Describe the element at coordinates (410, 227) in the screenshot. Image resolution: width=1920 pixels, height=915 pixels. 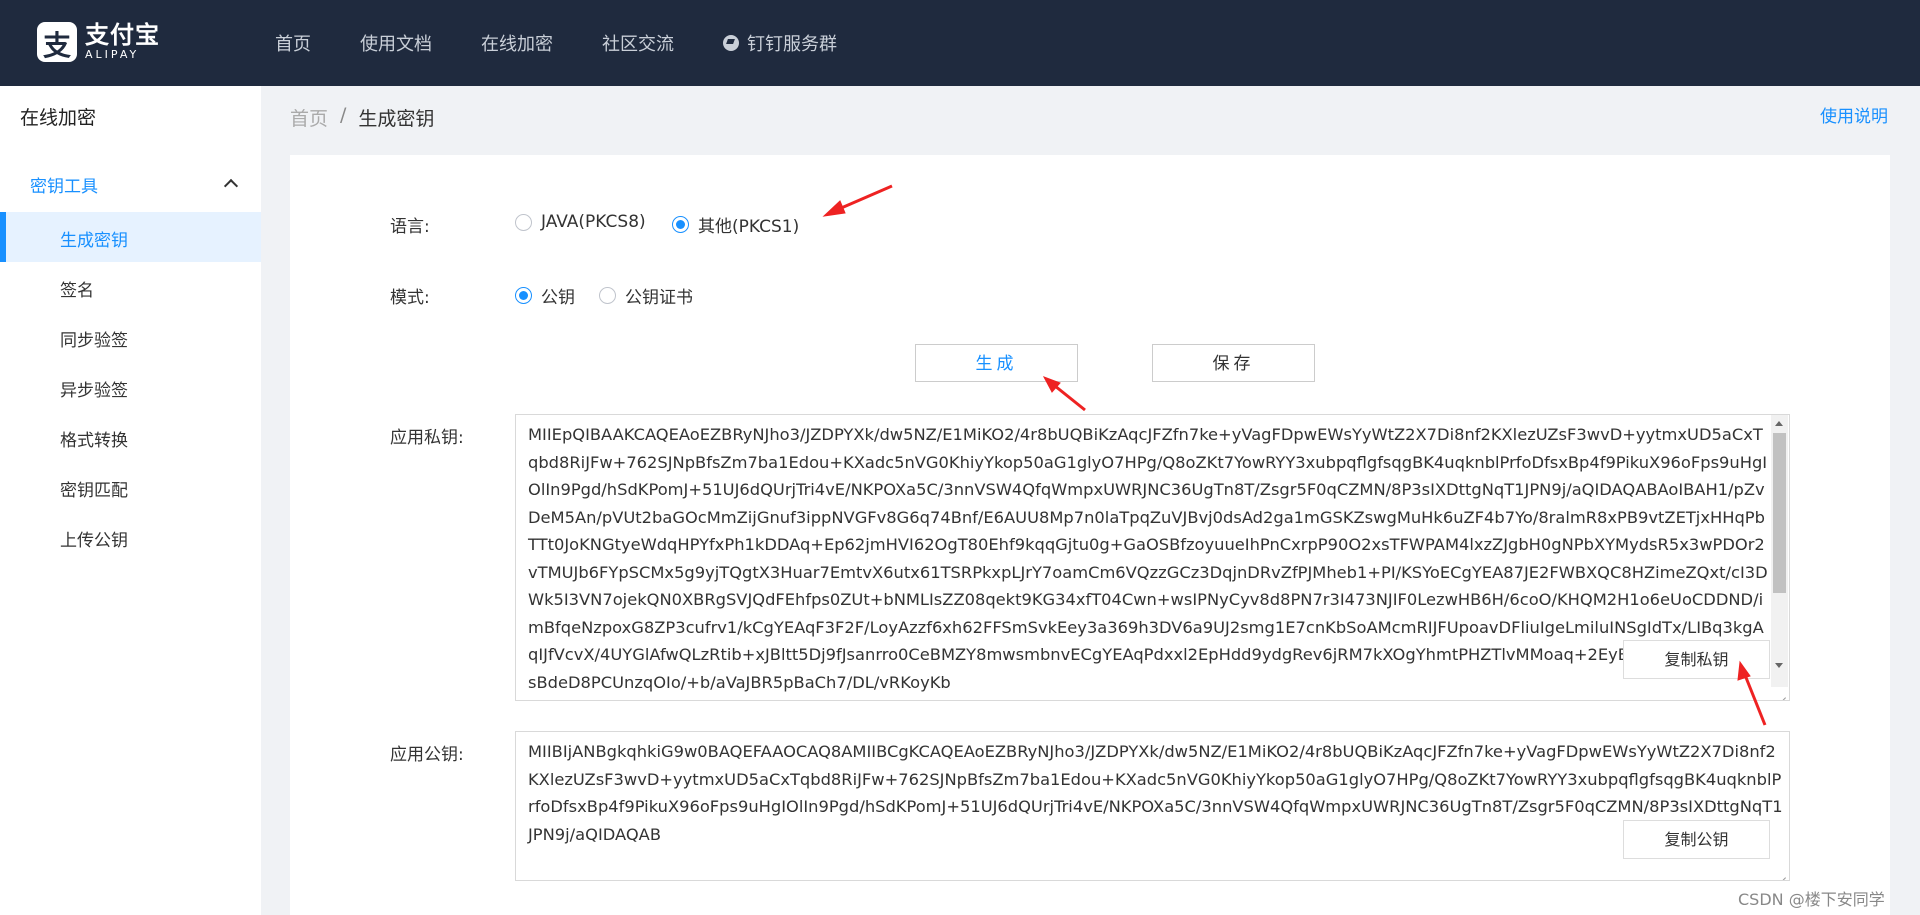
I see `language-label: 语言:` at that location.